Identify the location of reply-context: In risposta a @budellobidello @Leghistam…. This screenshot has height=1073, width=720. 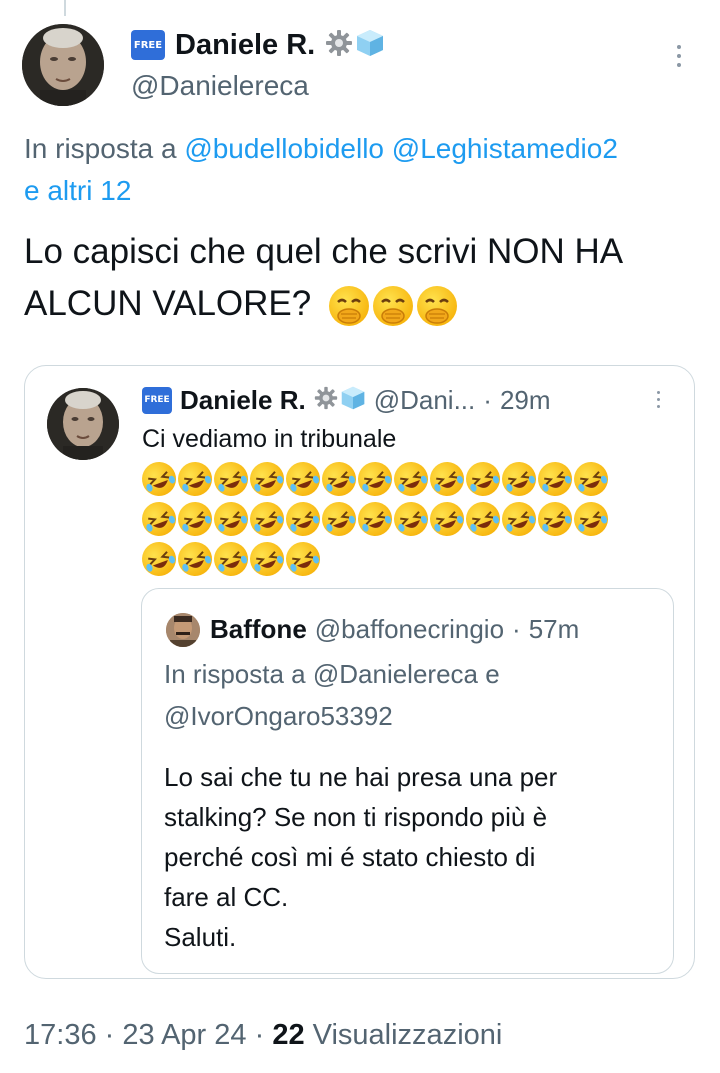
(372, 149).